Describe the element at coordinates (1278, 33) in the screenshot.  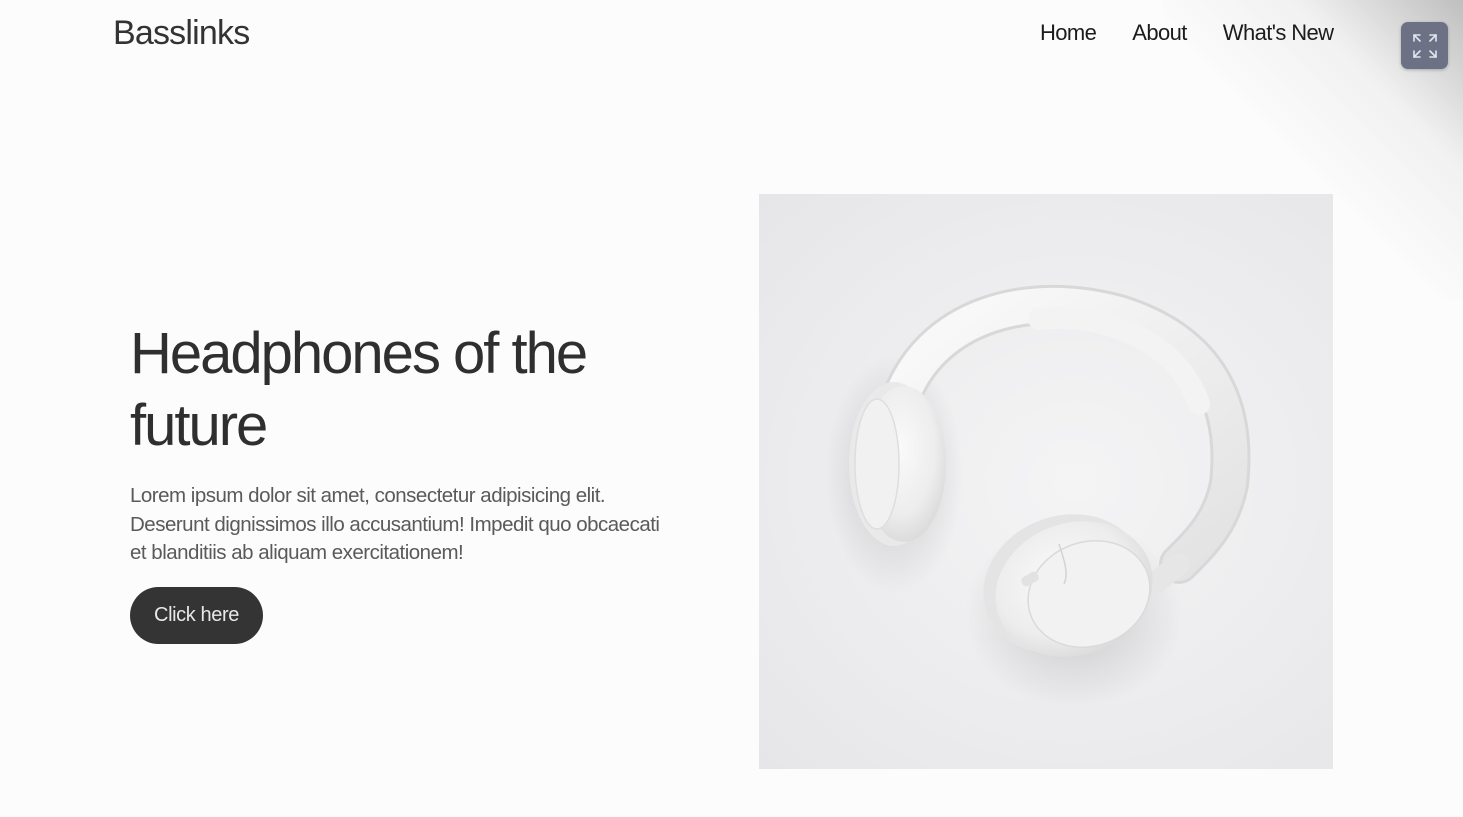
I see `nav-whats-new: What's New` at that location.